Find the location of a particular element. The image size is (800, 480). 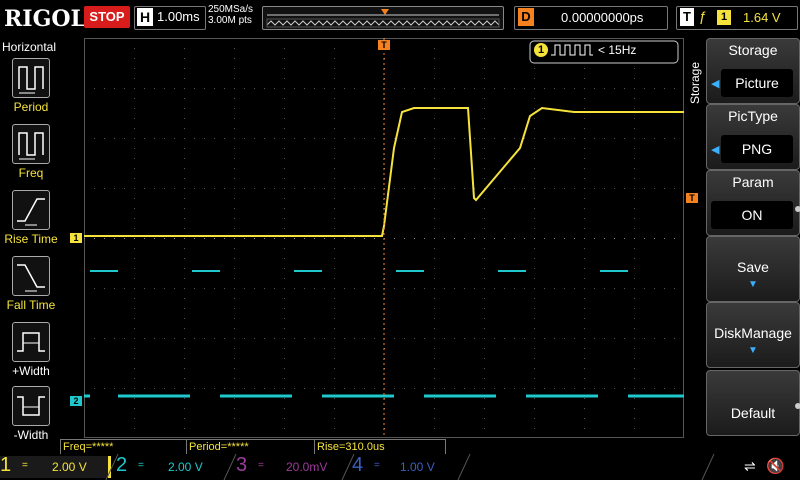

run-stop-status: STOP is located at coordinates (107, 17).